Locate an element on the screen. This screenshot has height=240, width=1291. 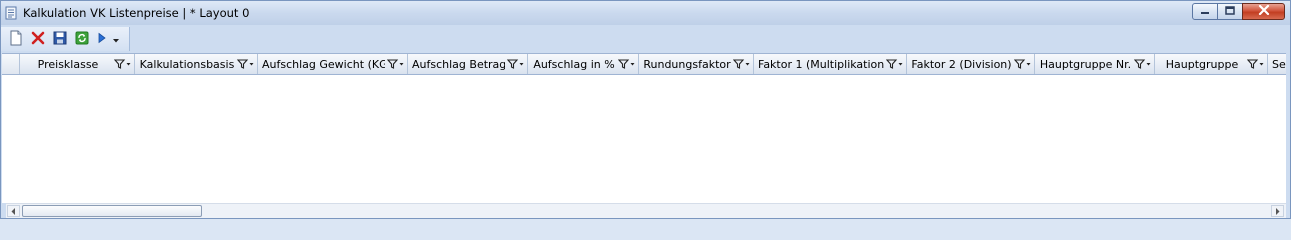
run-button is located at coordinates (102, 39).